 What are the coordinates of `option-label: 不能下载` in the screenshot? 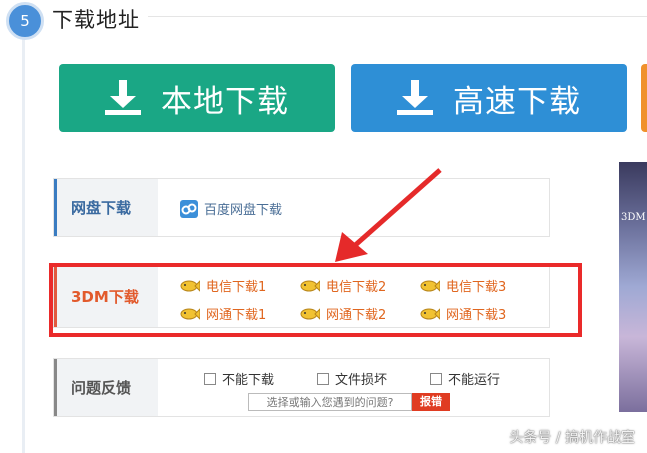 It's located at (248, 380).